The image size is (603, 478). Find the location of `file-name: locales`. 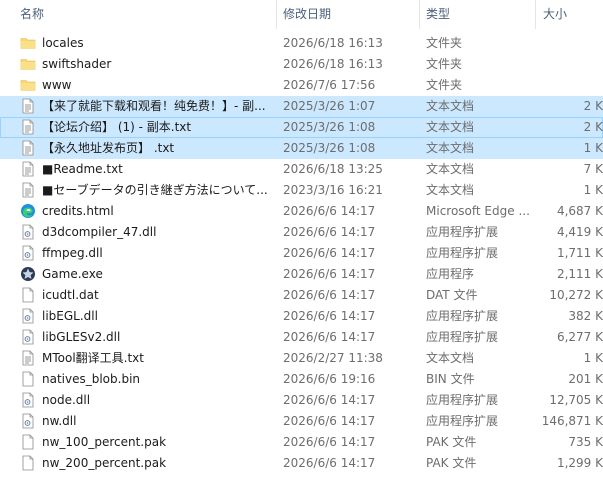

file-name: locales is located at coordinates (63, 43).